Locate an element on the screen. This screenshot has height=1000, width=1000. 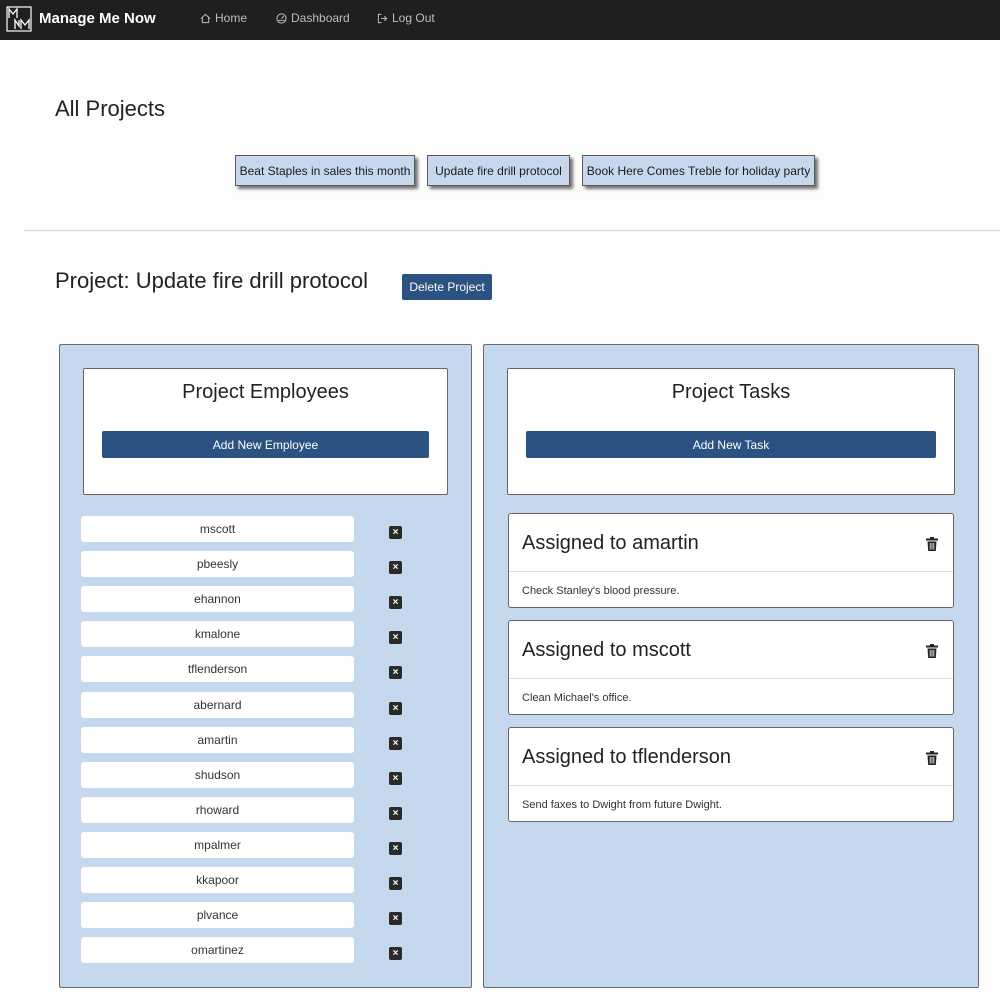
task-description: Clean Michael's office. is located at coordinates (577, 698).